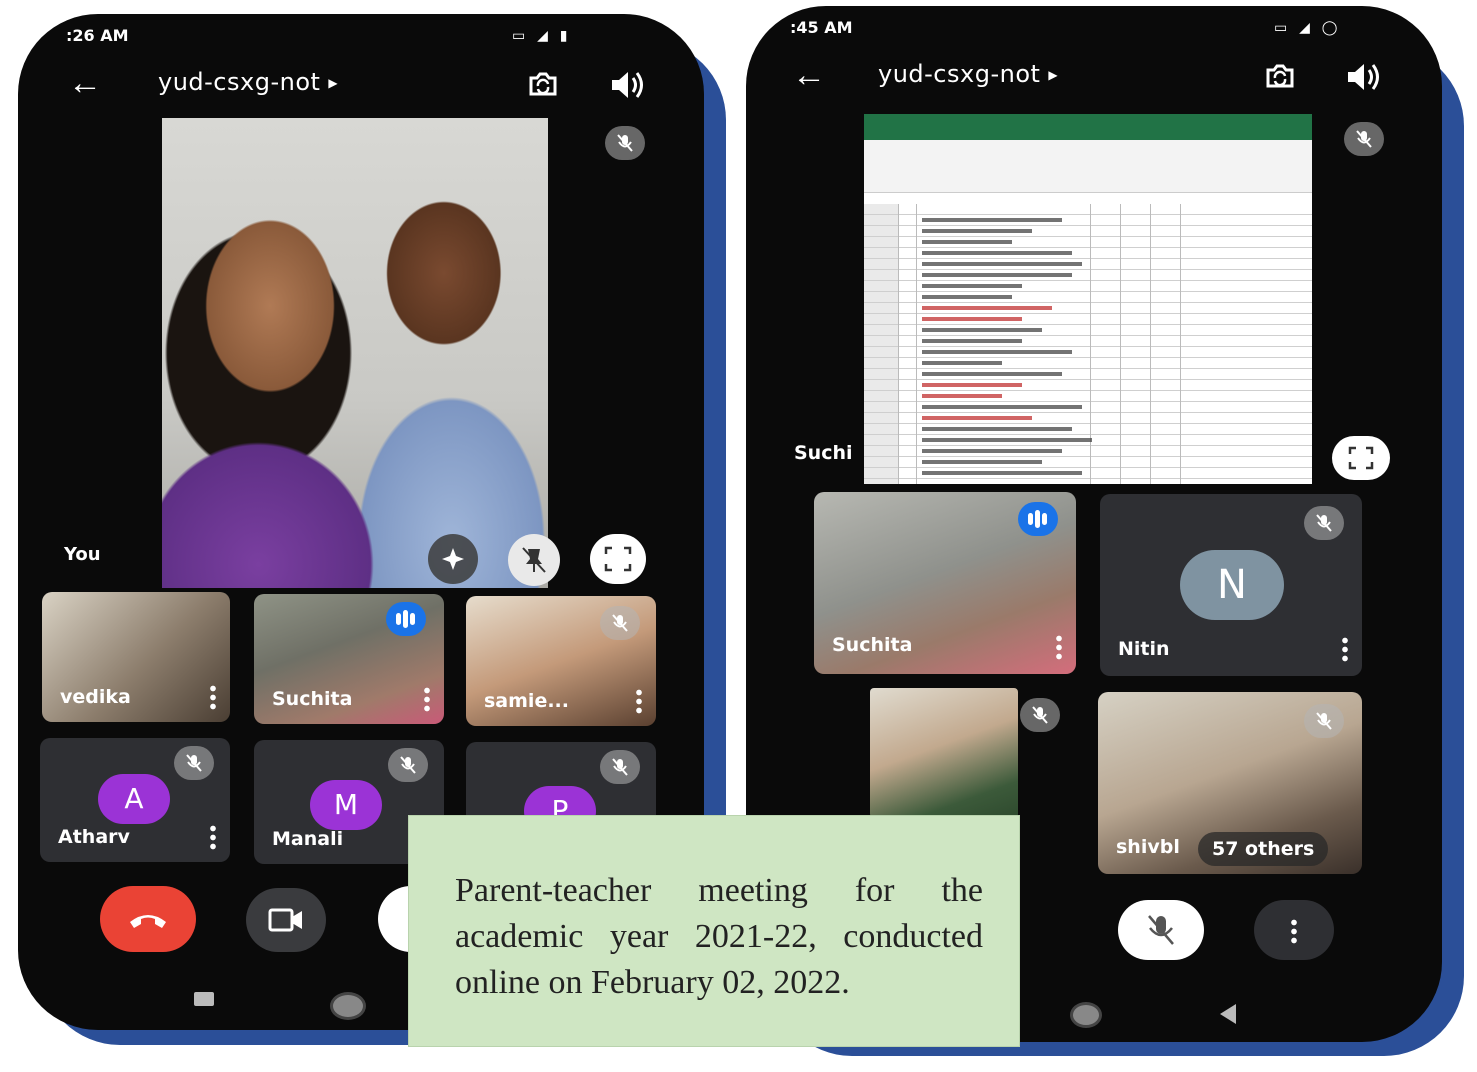  What do you see at coordinates (1263, 849) in the screenshot?
I see `others-count: 57 others` at bounding box center [1263, 849].